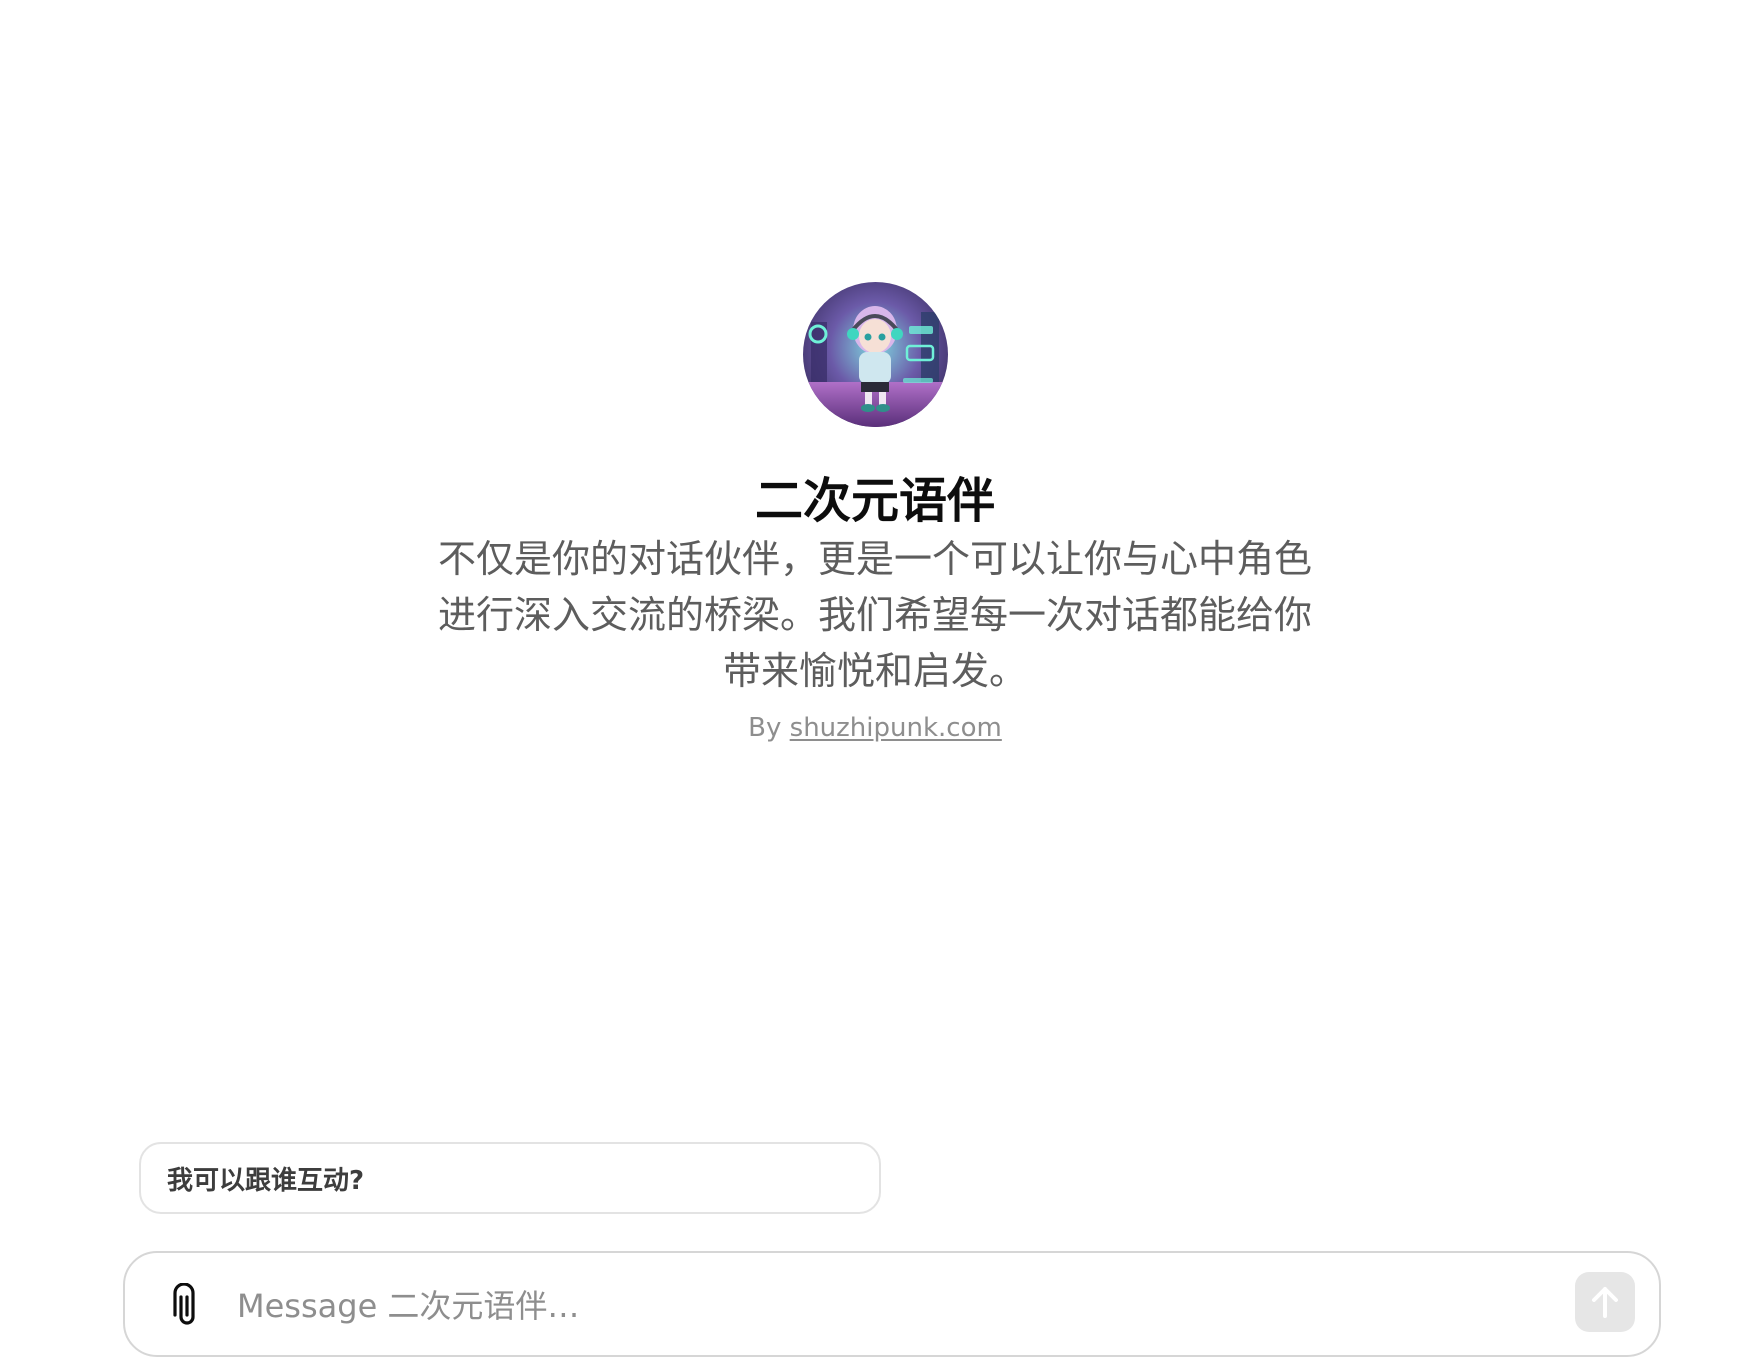 Image resolution: width=1750 pixels, height=1372 pixels. What do you see at coordinates (266, 1180) in the screenshot?
I see `conversation-starter-label: 我可以跟谁互动?` at bounding box center [266, 1180].